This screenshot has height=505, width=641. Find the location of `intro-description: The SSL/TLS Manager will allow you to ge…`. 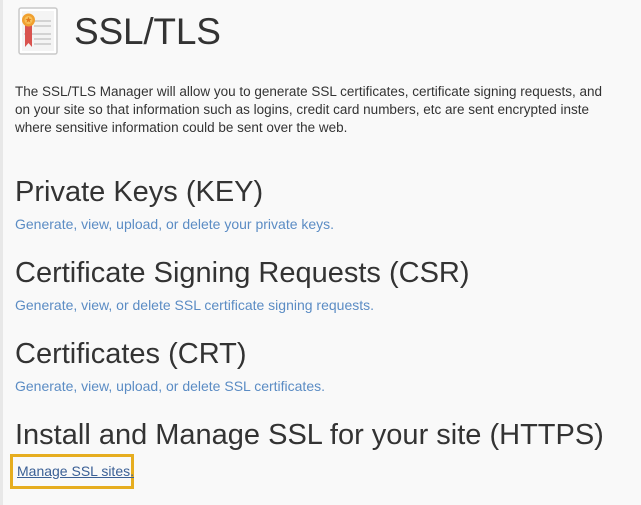

intro-description: The SSL/TLS Manager will allow you to ge… is located at coordinates (328, 110).